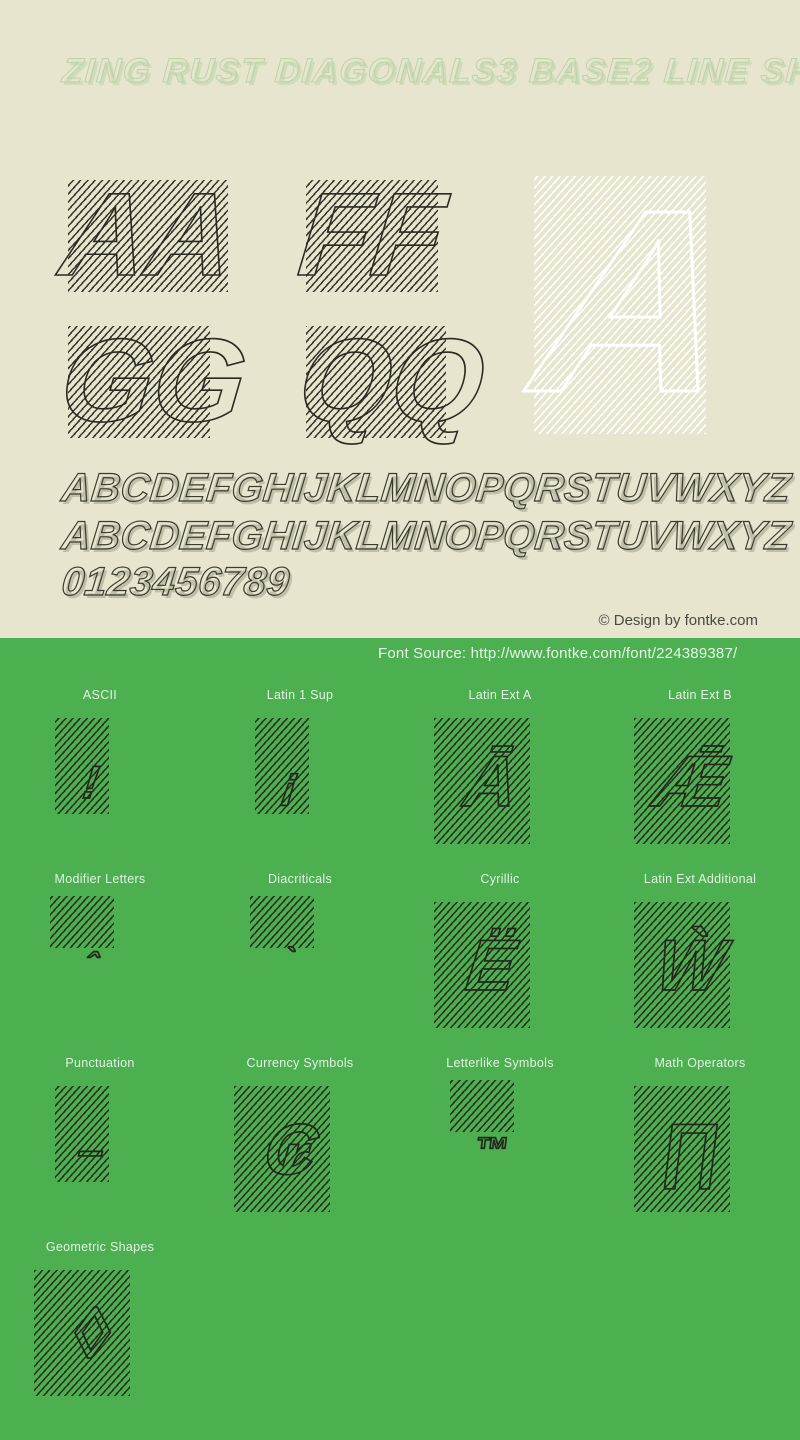  What do you see at coordinates (300, 695) in the screenshot?
I see `unicode-block-label: Latin 1 Sup` at bounding box center [300, 695].